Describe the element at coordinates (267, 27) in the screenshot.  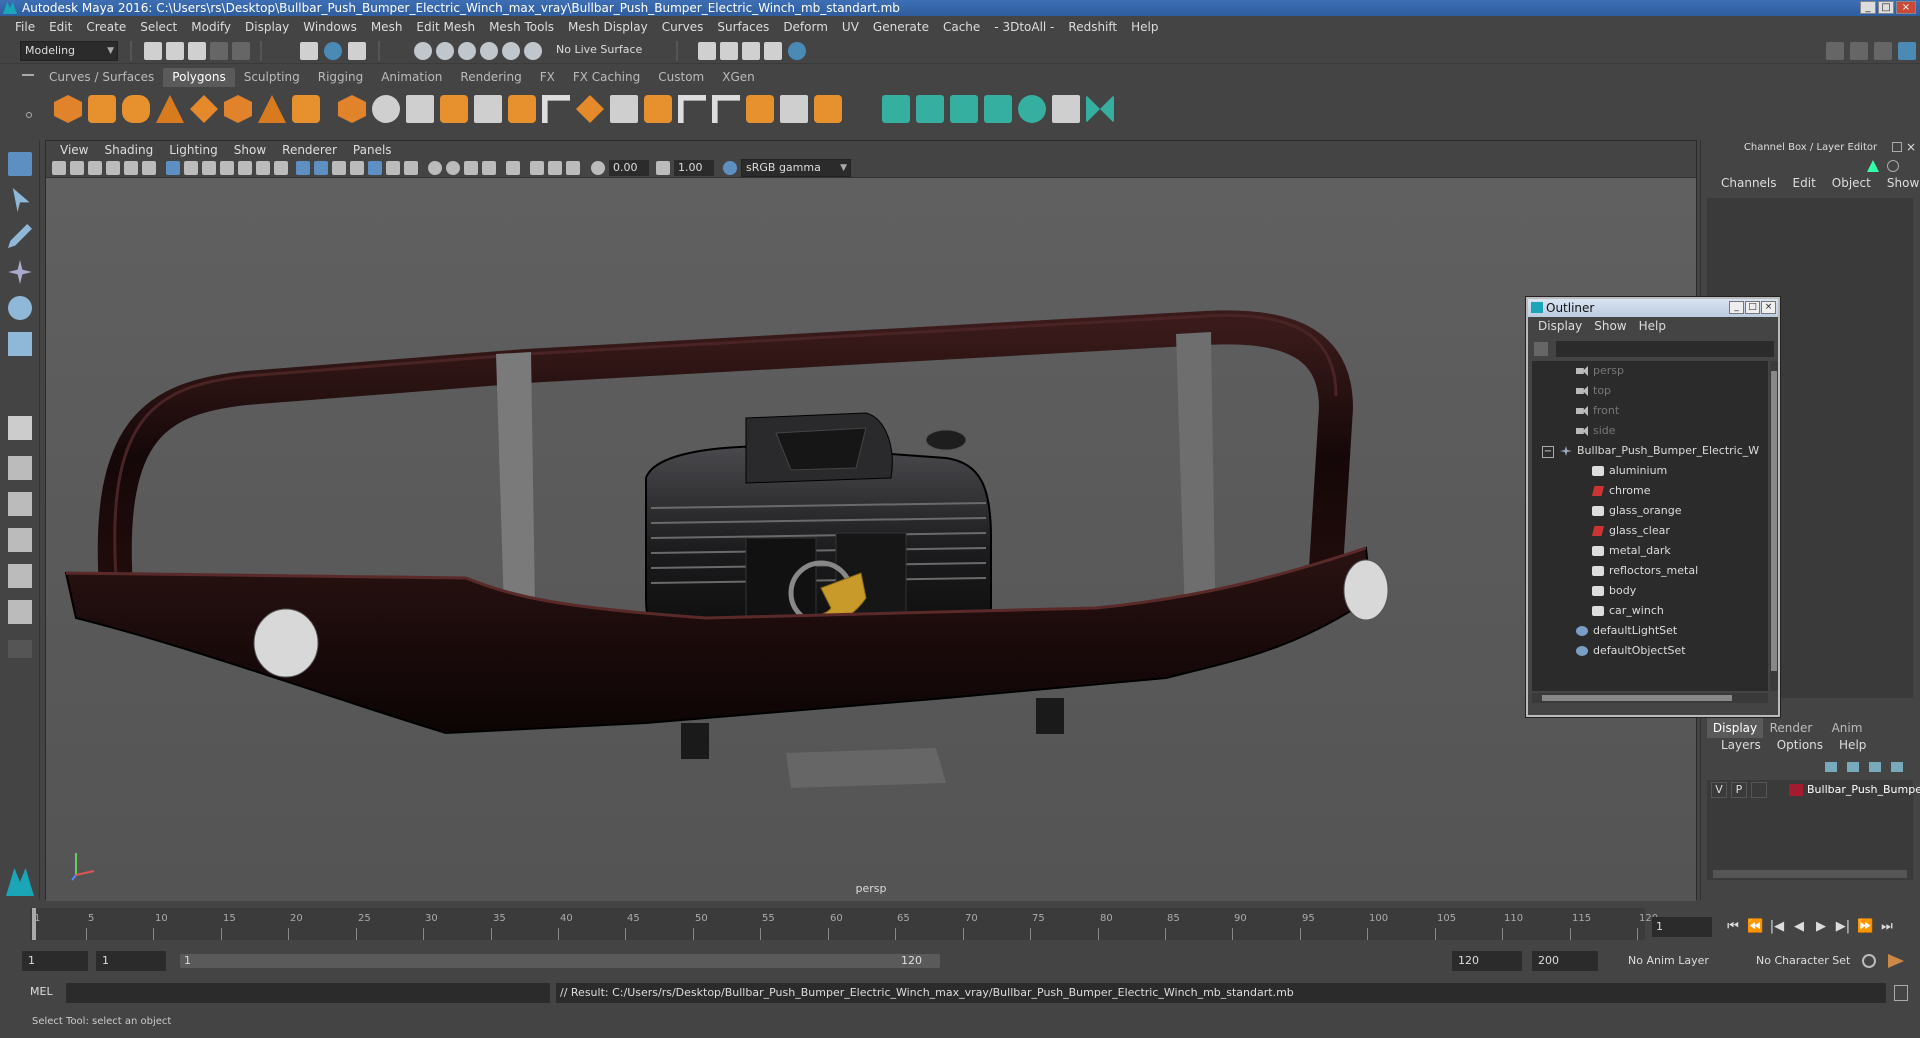
I see `menu-display: Display` at that location.